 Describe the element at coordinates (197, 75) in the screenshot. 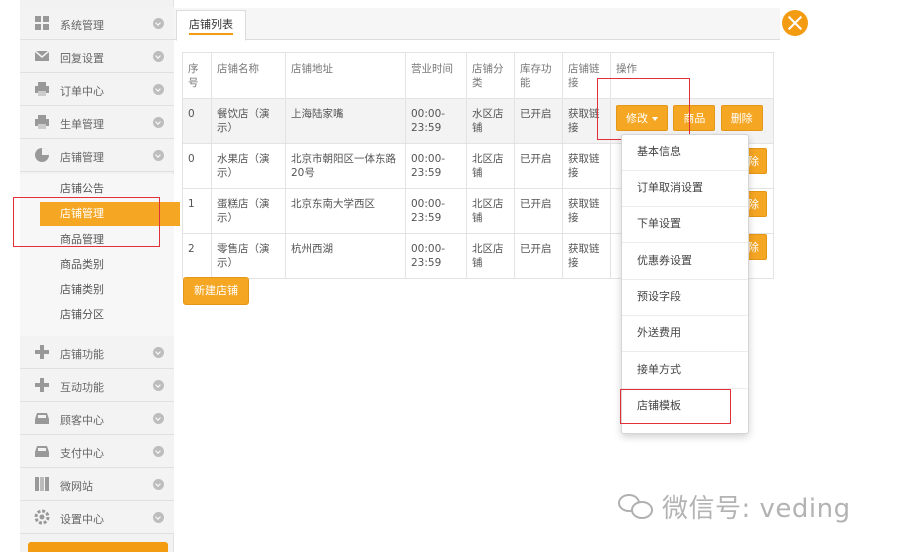

I see `column-header: 序号` at that location.